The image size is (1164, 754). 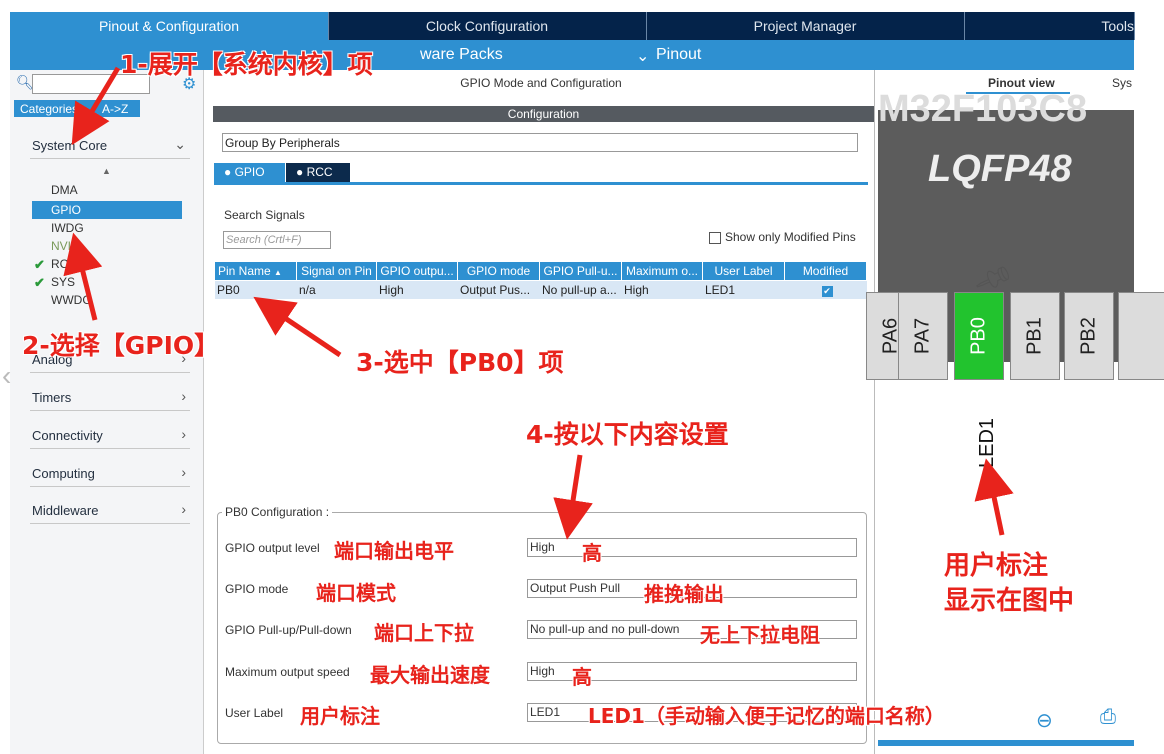 I want to click on annotation-user-label-value: LED1（手动输入便于记忆的端口名称）, so click(x=766, y=716).